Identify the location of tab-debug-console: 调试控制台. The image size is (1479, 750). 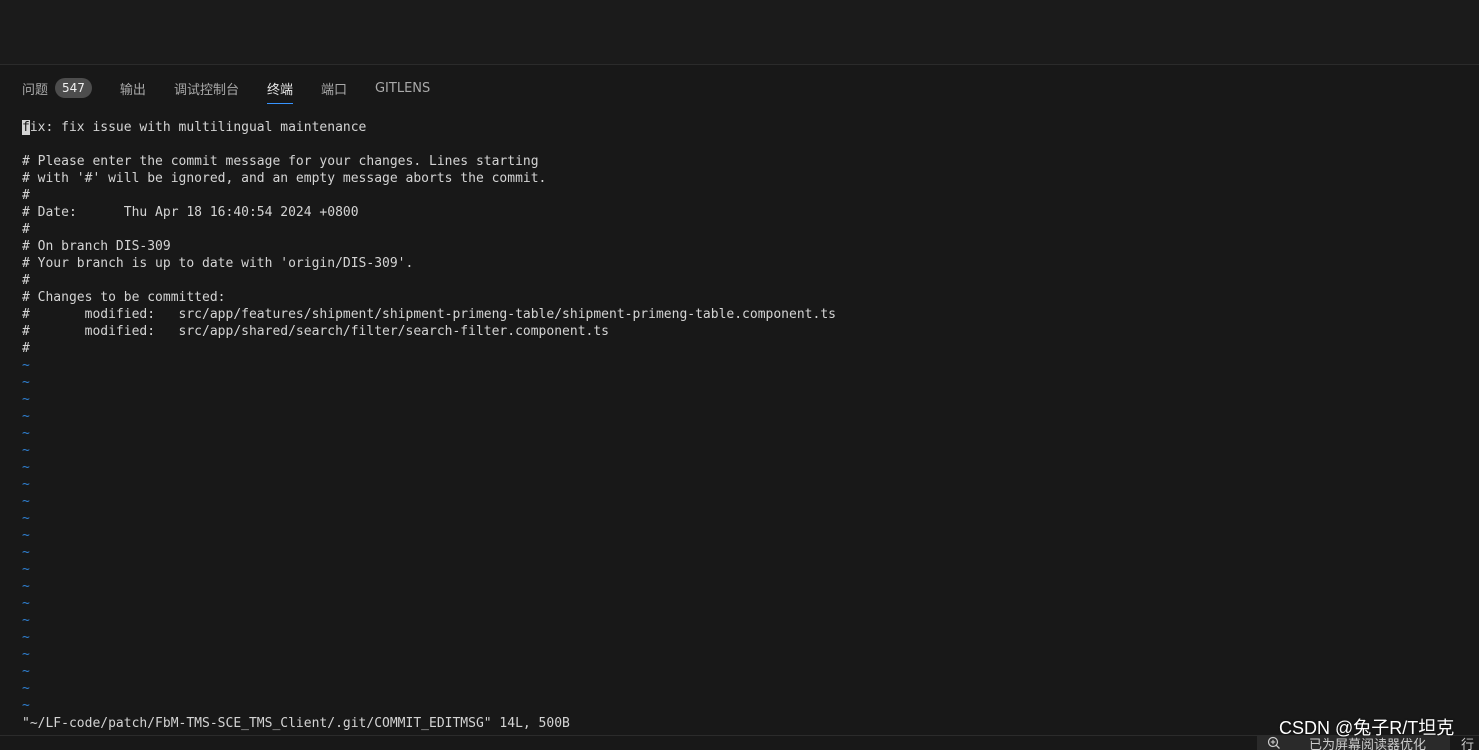
(206, 88).